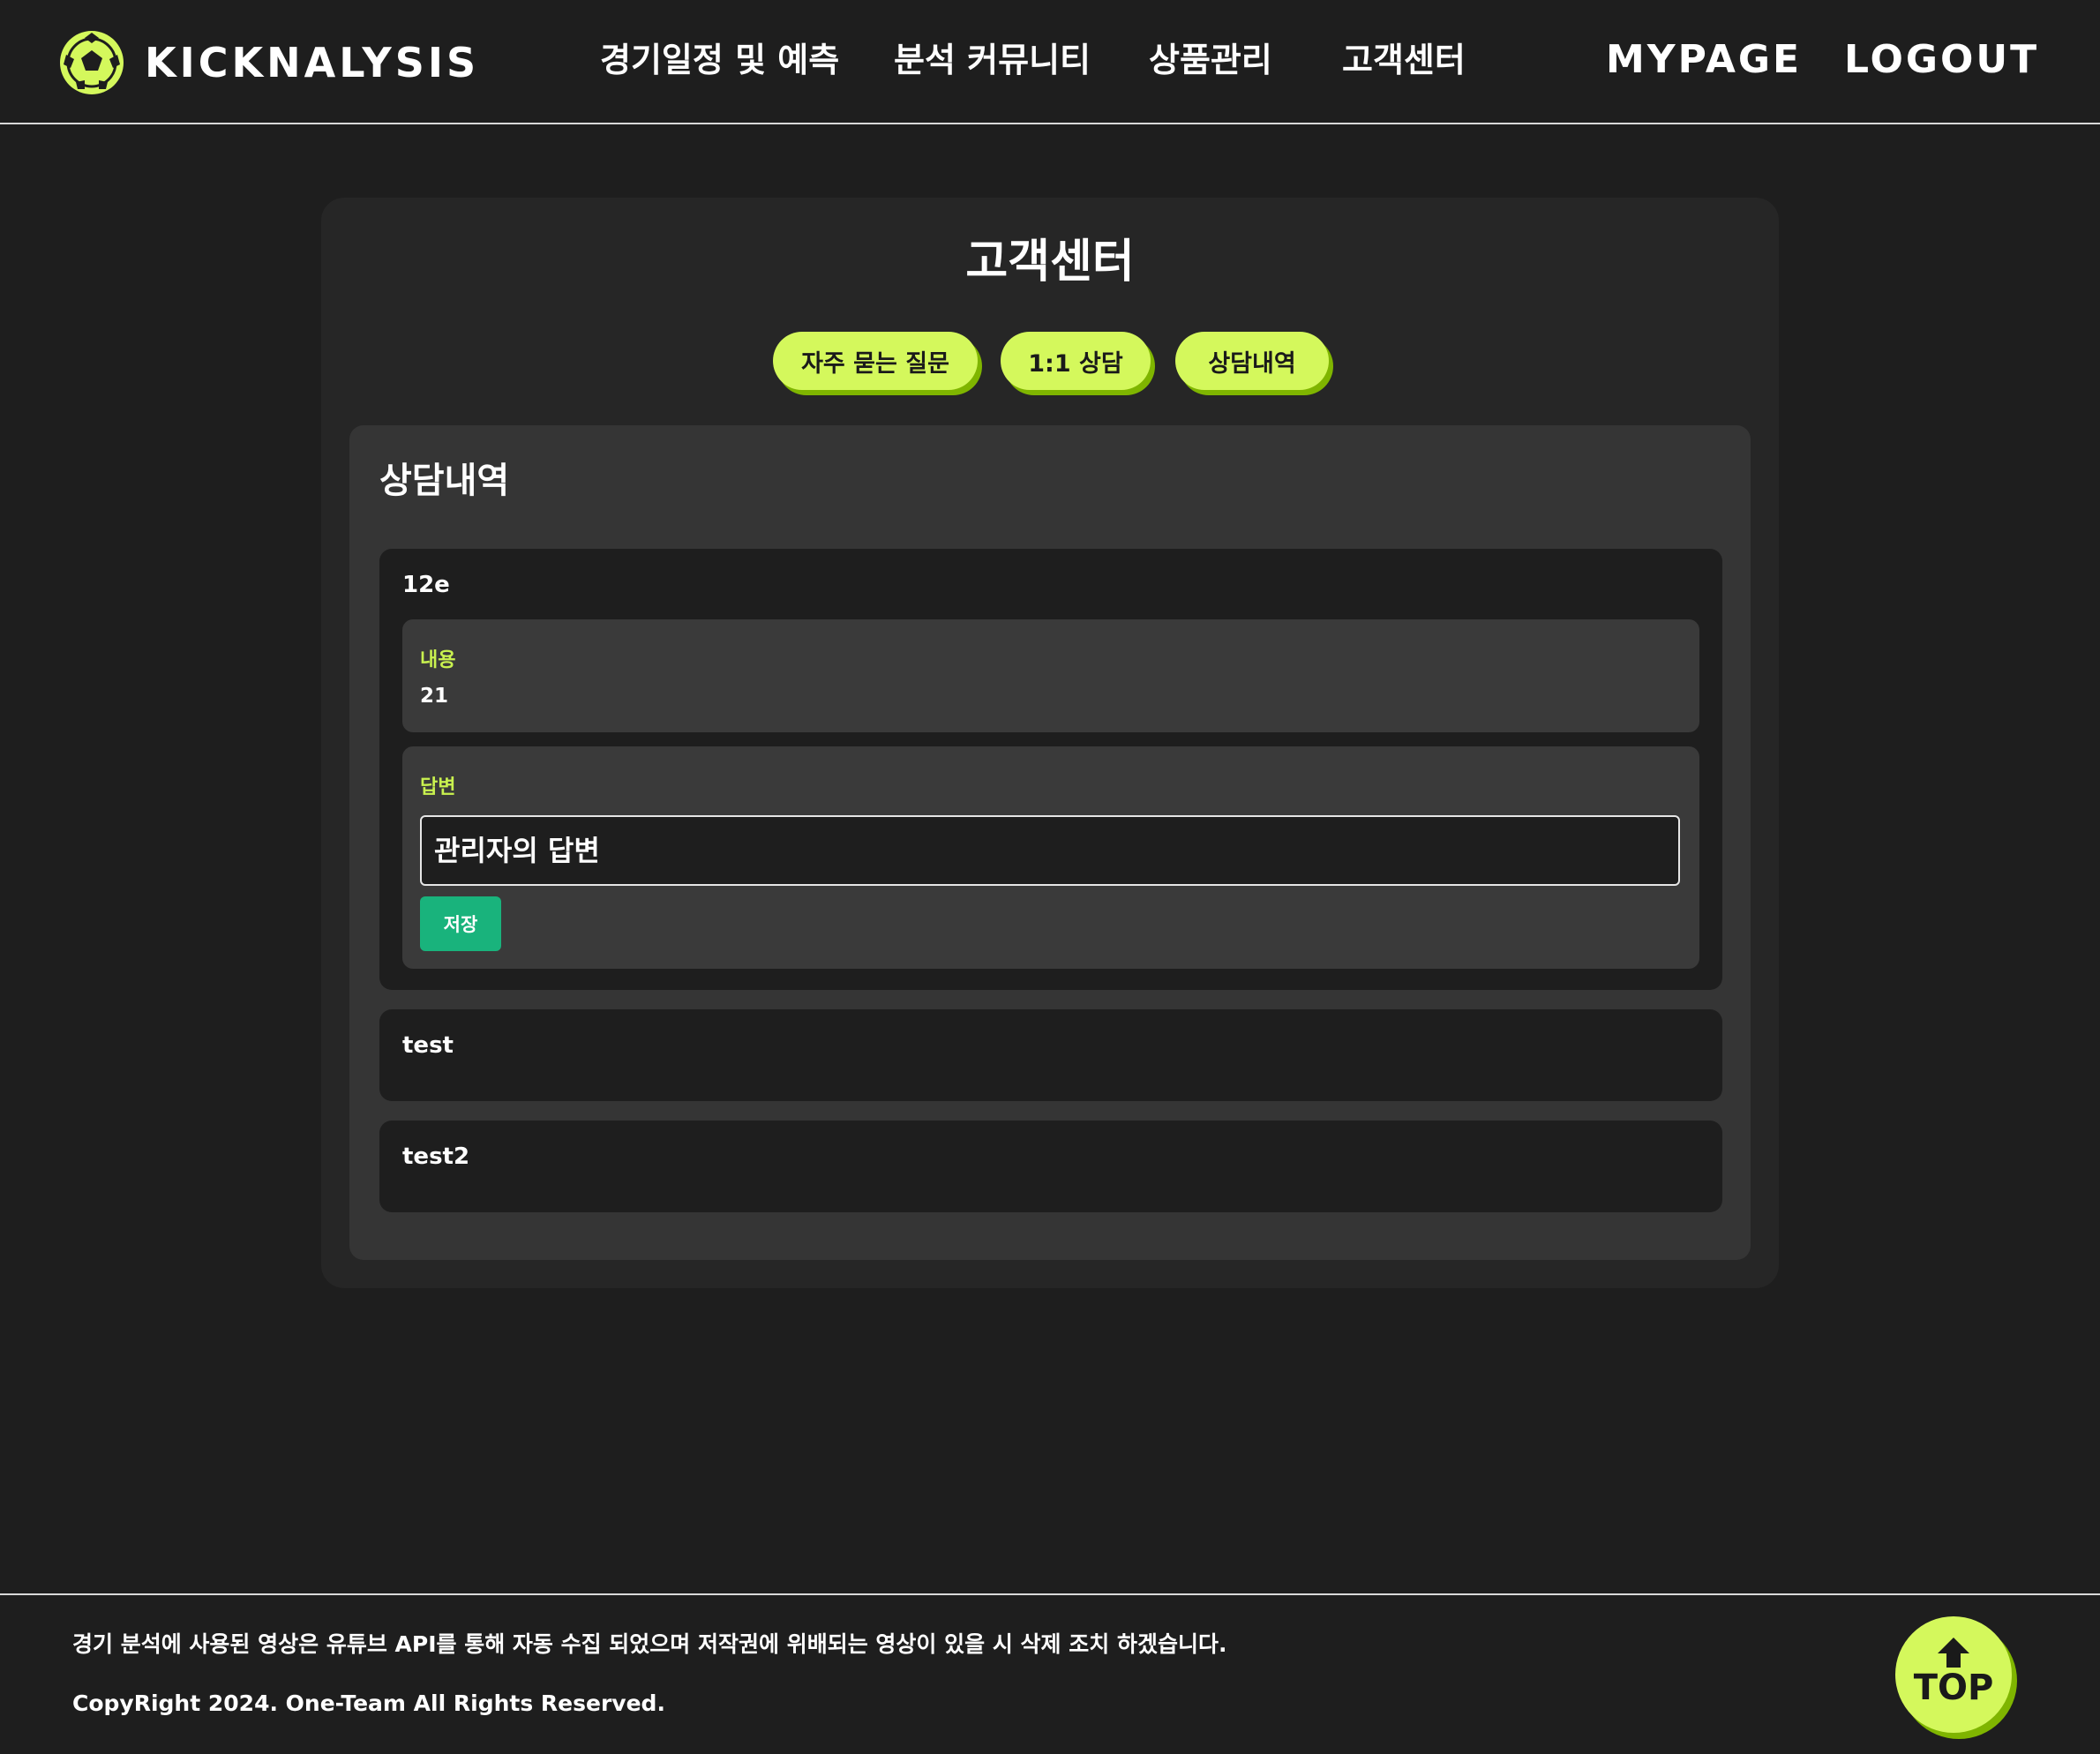 The height and width of the screenshot is (1754, 2100). What do you see at coordinates (1050, 675) in the screenshot?
I see `inquiry-content-box: 내용 21` at bounding box center [1050, 675].